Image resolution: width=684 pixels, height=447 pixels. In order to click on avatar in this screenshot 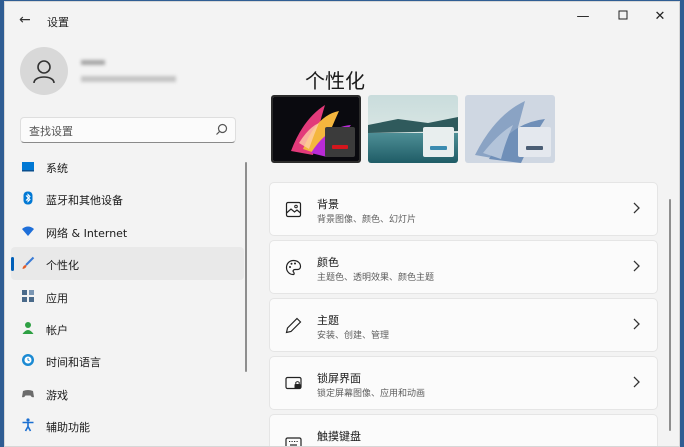, I will do `click(44, 71)`.